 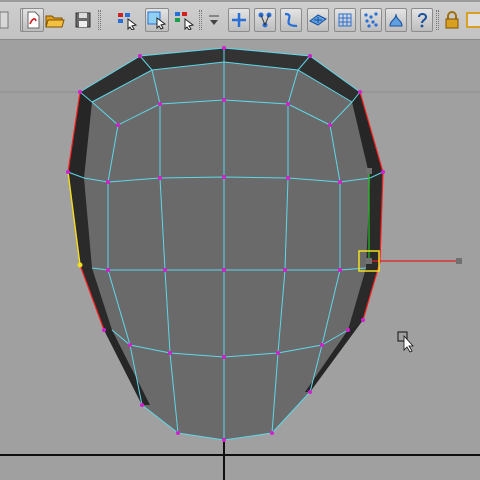 I want to click on toolbar-edge-icon, so click(x=5, y=20).